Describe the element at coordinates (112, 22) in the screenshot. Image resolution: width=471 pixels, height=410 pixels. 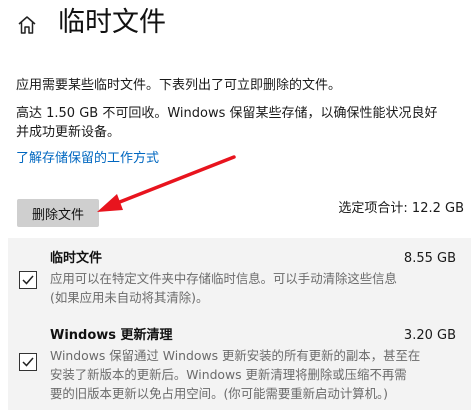
I see `page-title: 临时文件` at that location.